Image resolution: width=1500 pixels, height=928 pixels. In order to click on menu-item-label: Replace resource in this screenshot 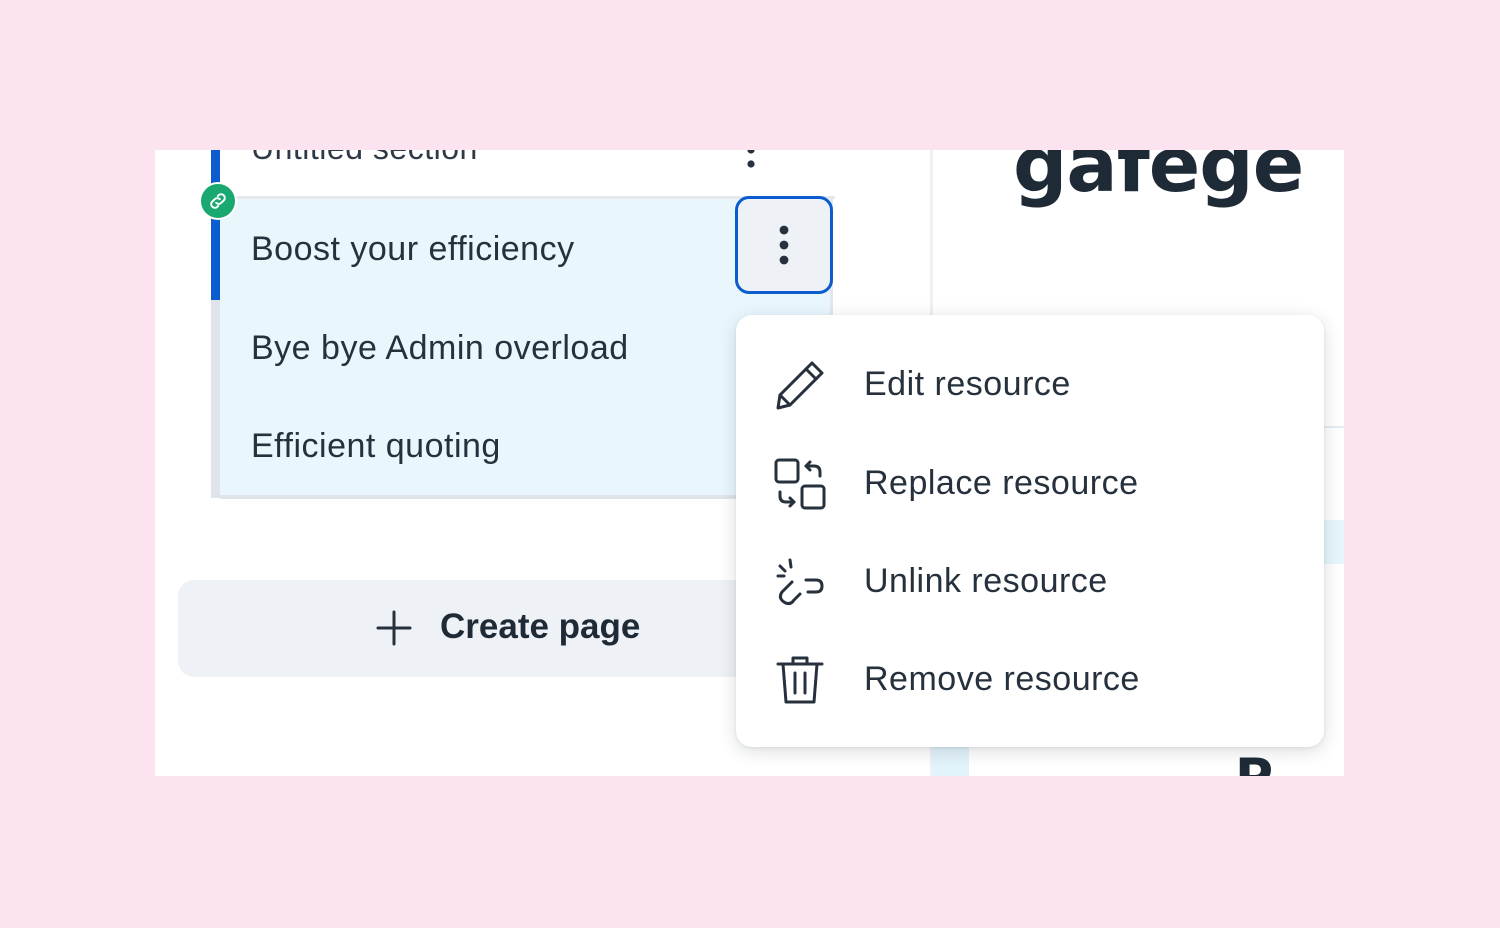, I will do `click(1001, 483)`.